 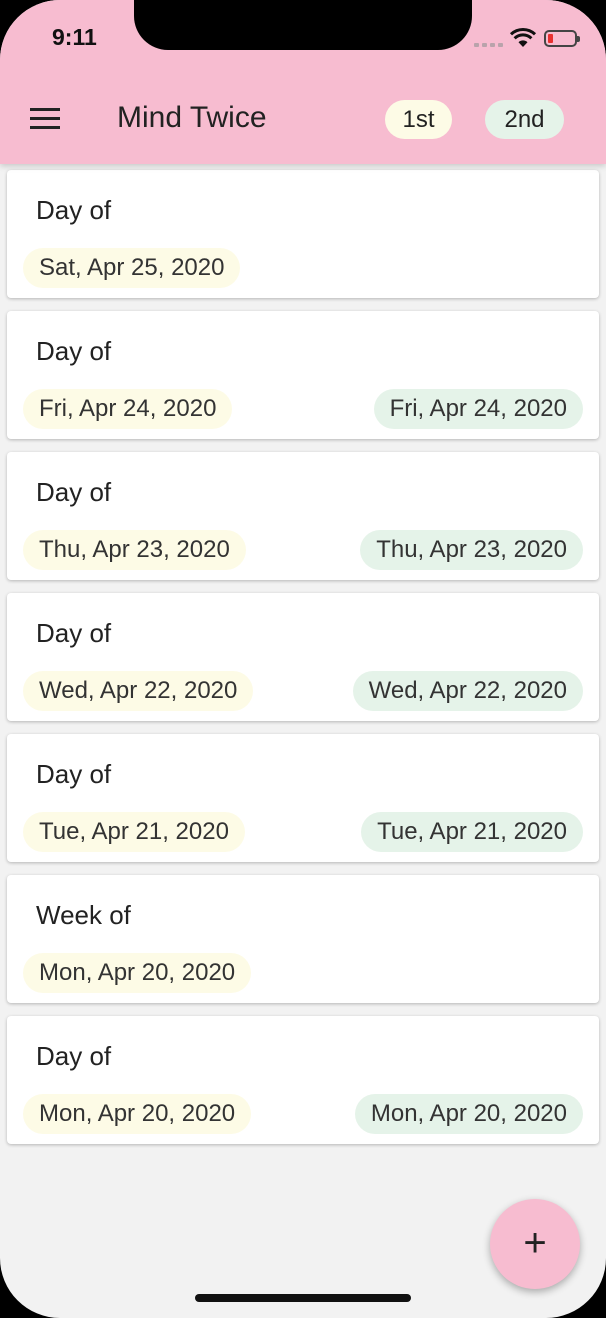 I want to click on battery-icon, so click(x=562, y=38).